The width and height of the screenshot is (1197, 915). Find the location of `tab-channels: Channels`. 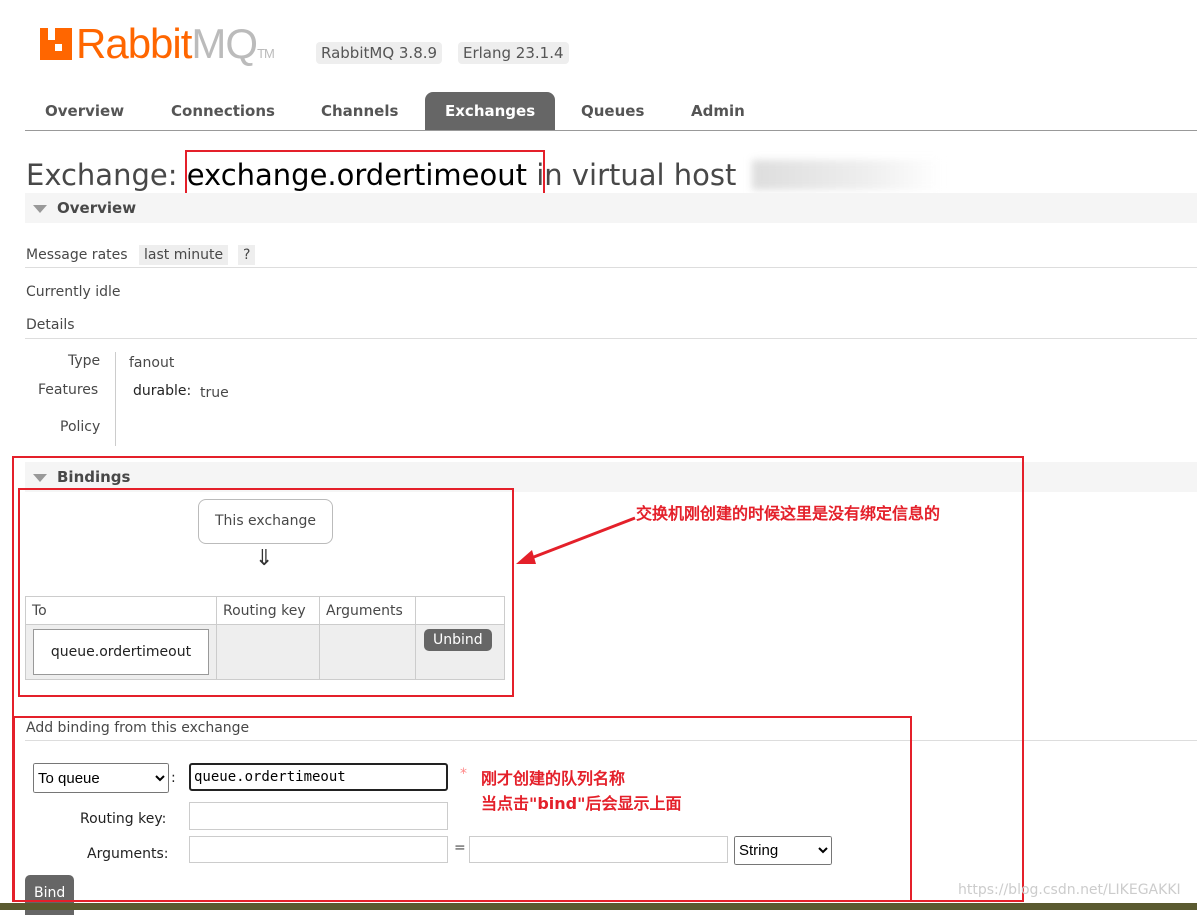

tab-channels: Channels is located at coordinates (359, 111).